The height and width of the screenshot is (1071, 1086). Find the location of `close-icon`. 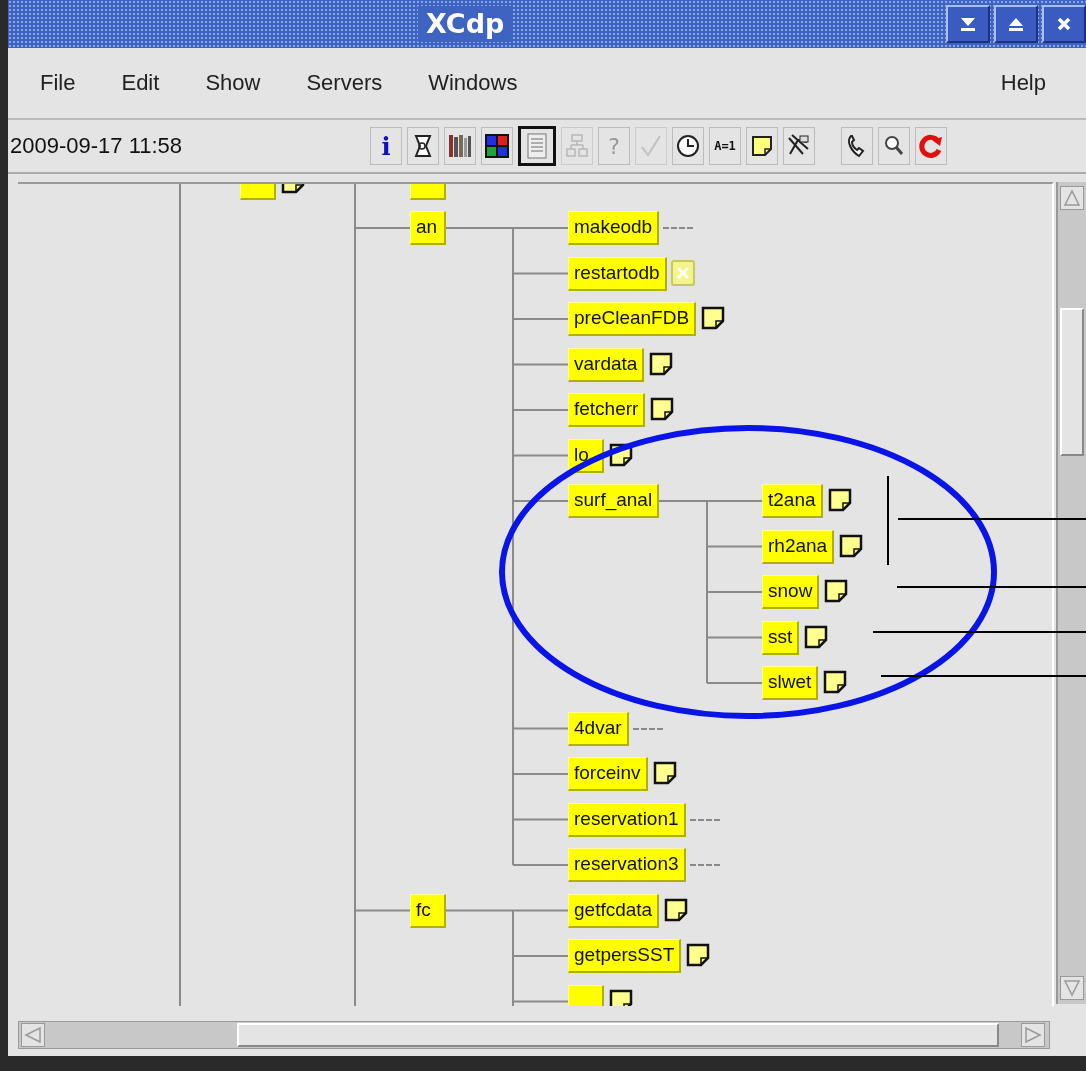

close-icon is located at coordinates (1064, 24).